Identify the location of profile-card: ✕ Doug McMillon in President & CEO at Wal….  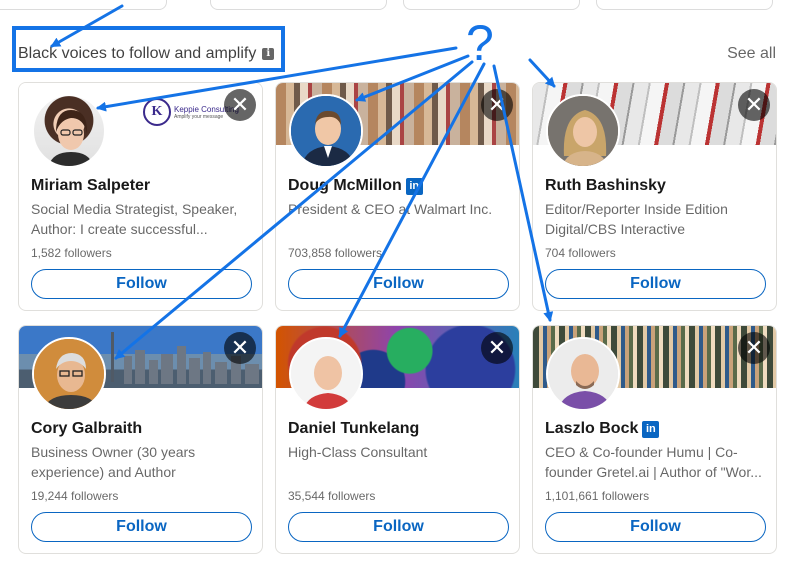
(397, 196).